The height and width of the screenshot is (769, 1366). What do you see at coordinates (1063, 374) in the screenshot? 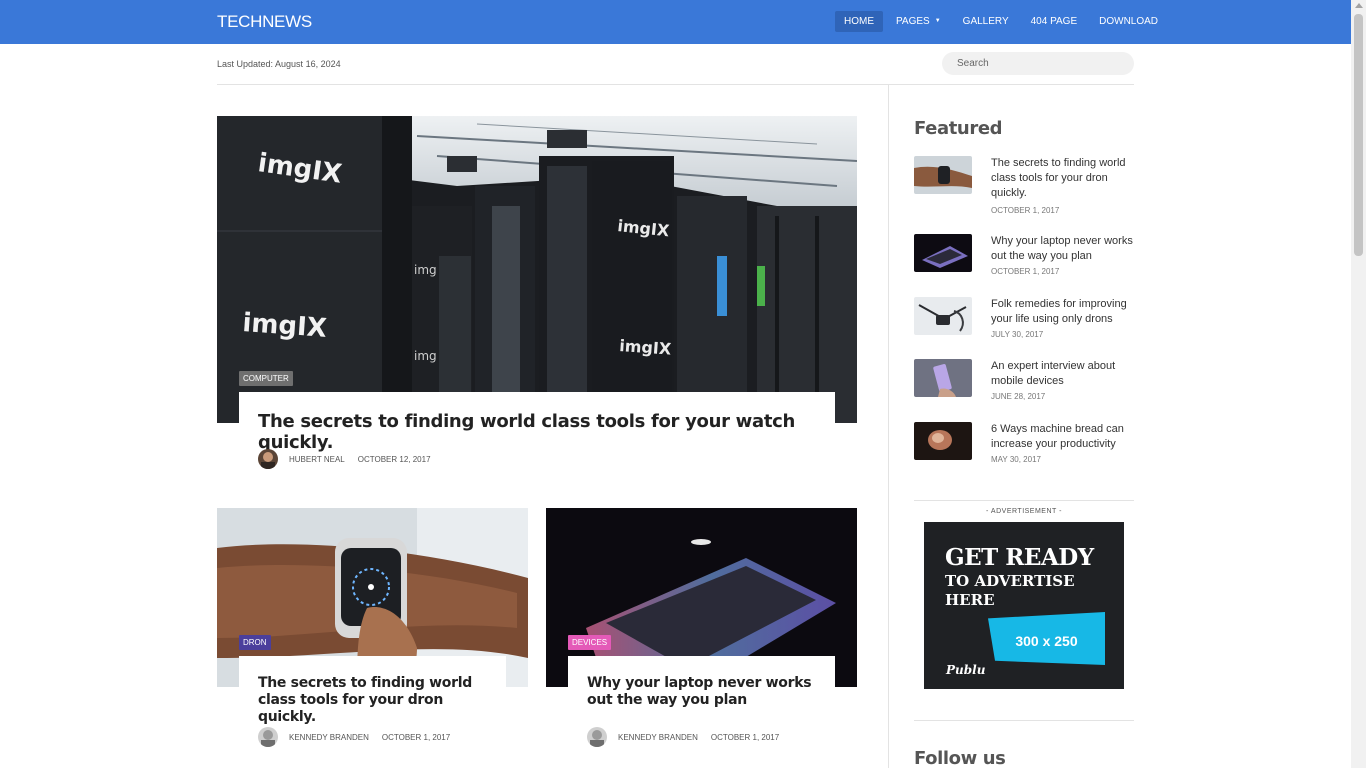
I see `featured-title: An expert interview about mobile devices` at bounding box center [1063, 374].